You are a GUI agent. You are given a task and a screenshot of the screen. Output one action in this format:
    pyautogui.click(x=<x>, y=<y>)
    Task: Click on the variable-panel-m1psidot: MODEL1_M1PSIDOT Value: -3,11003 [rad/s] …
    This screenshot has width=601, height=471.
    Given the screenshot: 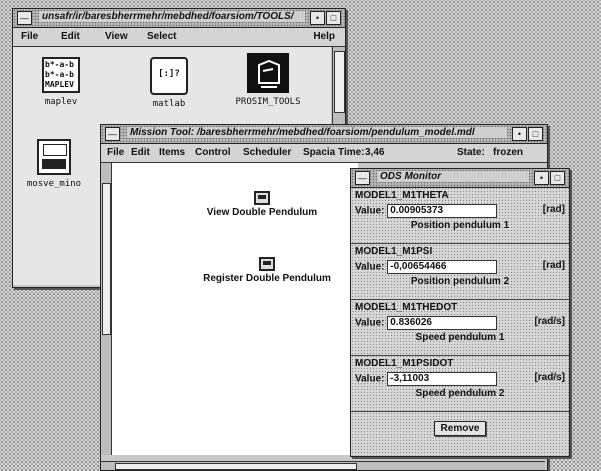 What is the action you would take?
    pyautogui.click(x=460, y=384)
    